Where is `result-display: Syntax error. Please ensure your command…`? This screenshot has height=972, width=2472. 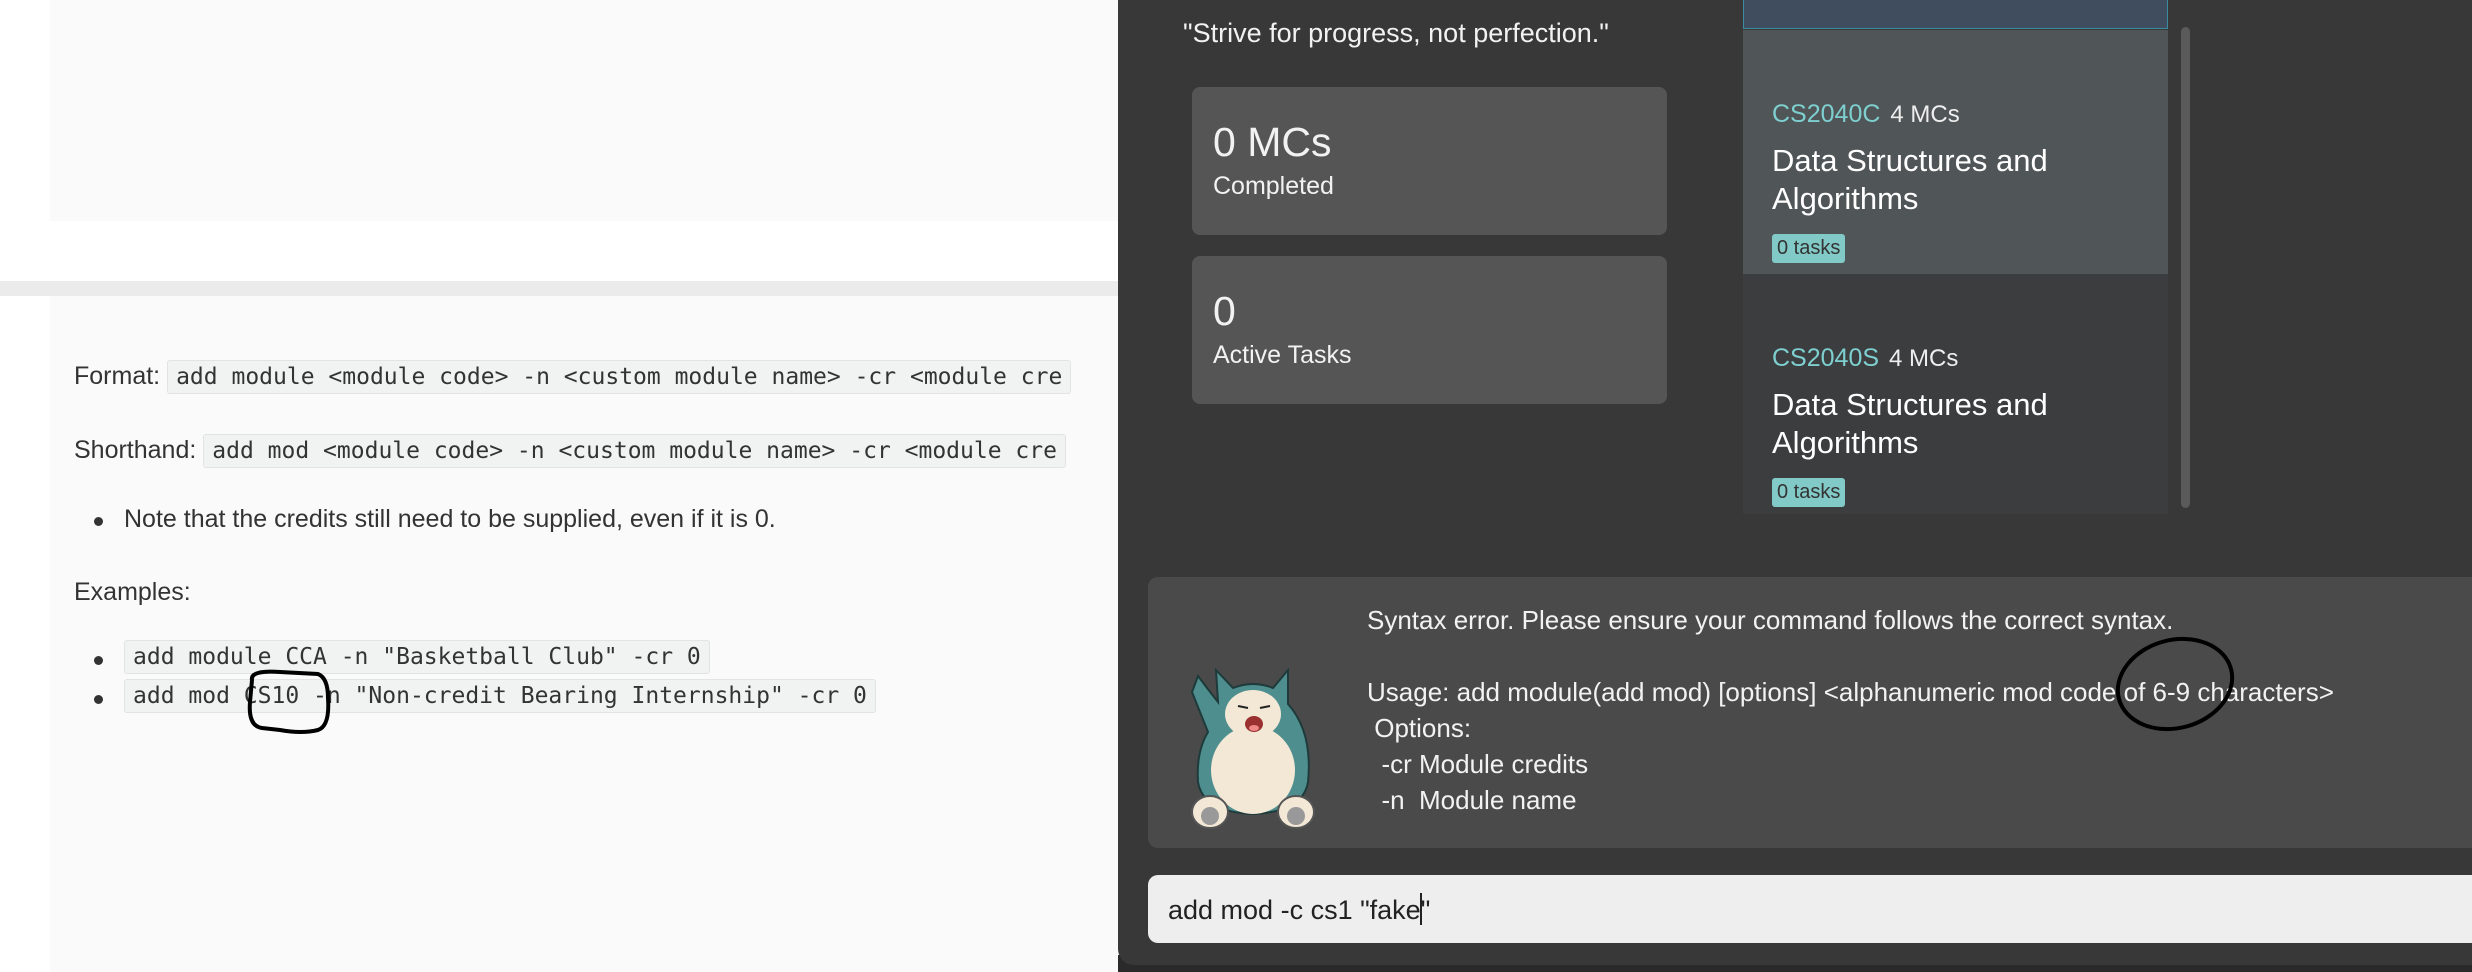
result-display: Syntax error. Please ensure your command… is located at coordinates (1810, 712).